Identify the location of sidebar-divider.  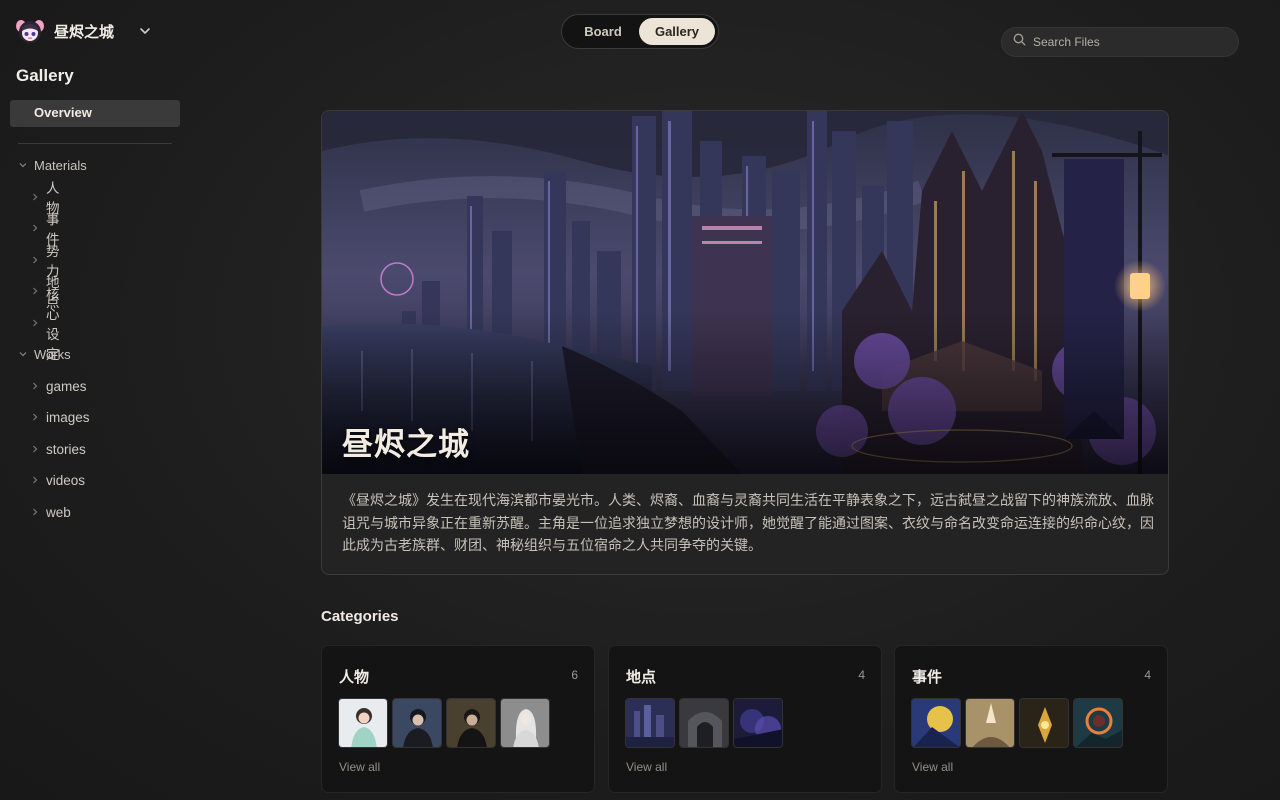
(95, 143).